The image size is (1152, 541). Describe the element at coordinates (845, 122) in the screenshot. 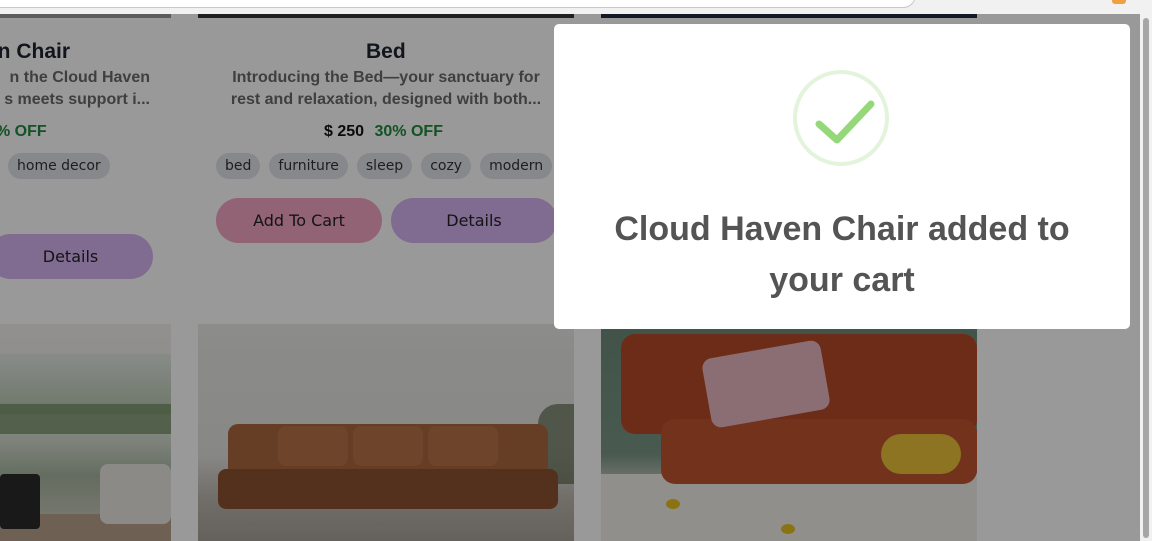

I see `check-icon` at that location.